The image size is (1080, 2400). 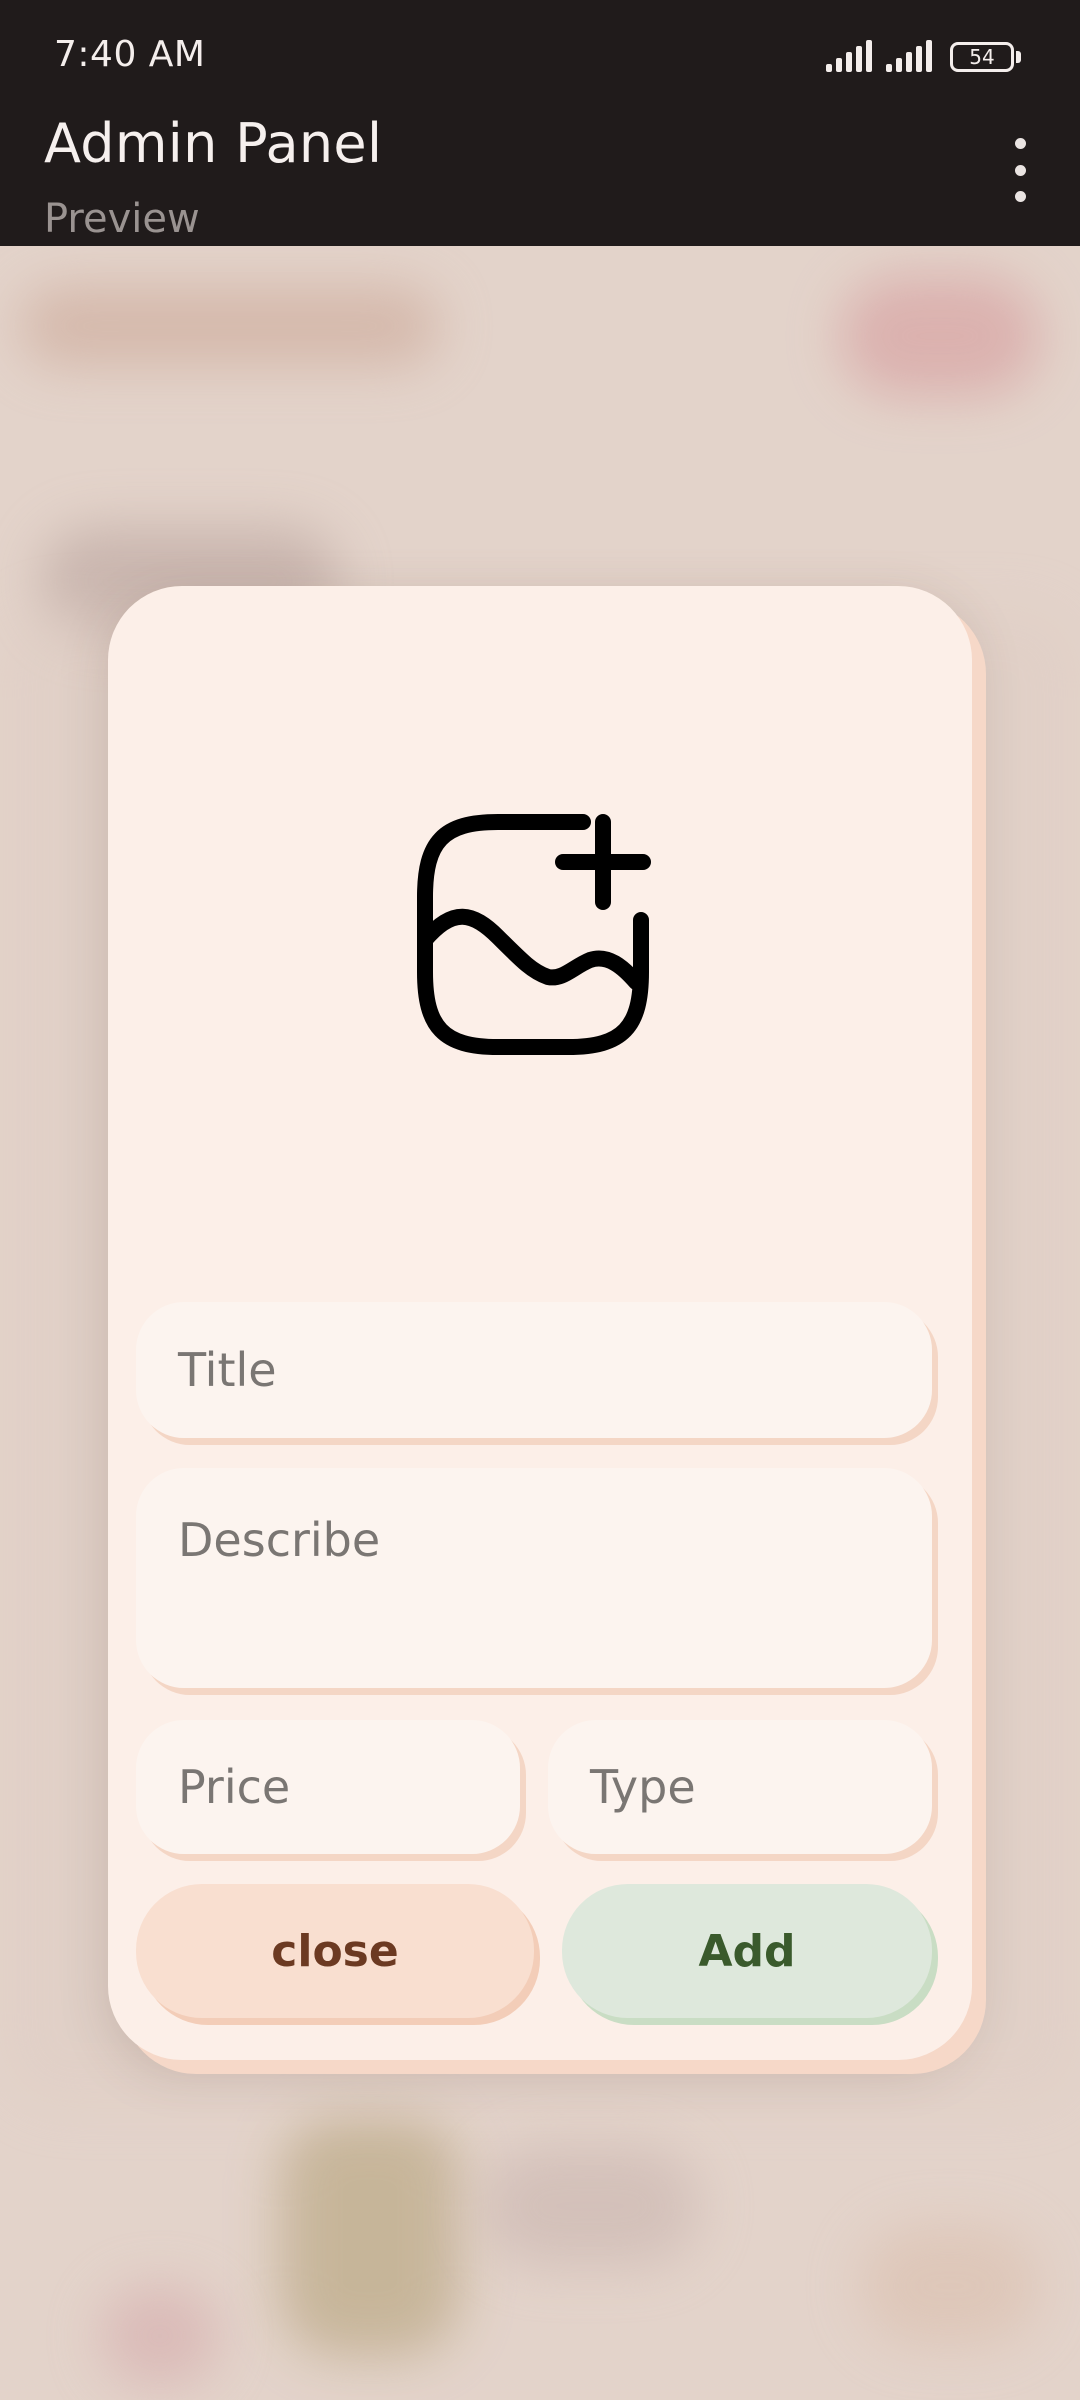 I want to click on close-button: close, so click(x=335, y=1951).